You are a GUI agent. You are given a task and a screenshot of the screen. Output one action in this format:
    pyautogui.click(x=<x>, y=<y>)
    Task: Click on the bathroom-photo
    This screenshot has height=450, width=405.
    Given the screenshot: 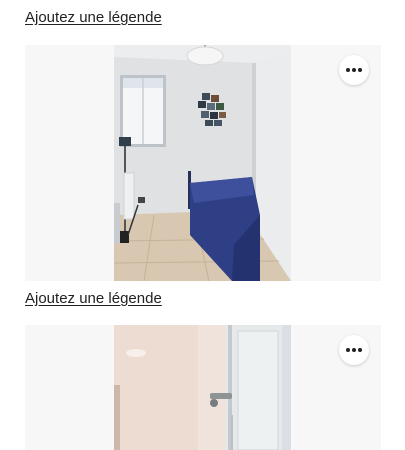 What is the action you would take?
    pyautogui.click(x=202, y=387)
    